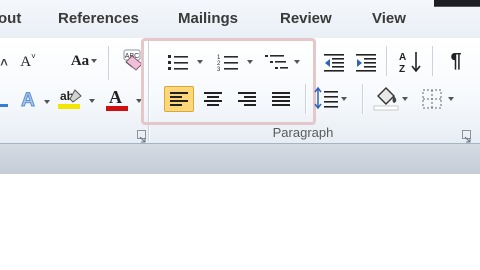 This screenshot has height=270, width=480. What do you see at coordinates (4, 101) in the screenshot?
I see `font-color-partial-button` at bounding box center [4, 101].